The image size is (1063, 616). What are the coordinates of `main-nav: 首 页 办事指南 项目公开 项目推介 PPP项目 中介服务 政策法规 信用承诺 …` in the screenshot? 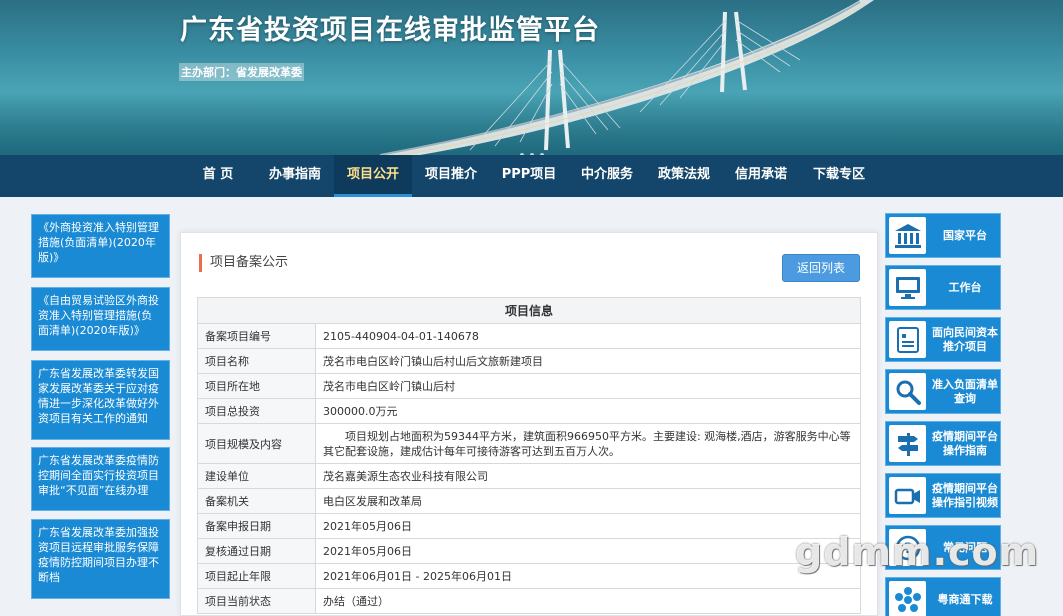 It's located at (531, 176).